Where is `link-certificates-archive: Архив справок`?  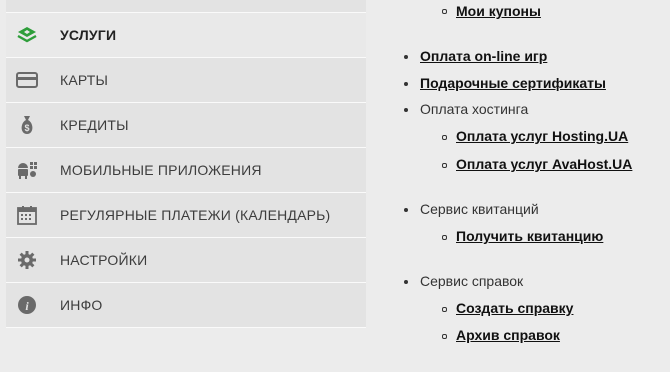 link-certificates-archive: Архив справок is located at coordinates (508, 335).